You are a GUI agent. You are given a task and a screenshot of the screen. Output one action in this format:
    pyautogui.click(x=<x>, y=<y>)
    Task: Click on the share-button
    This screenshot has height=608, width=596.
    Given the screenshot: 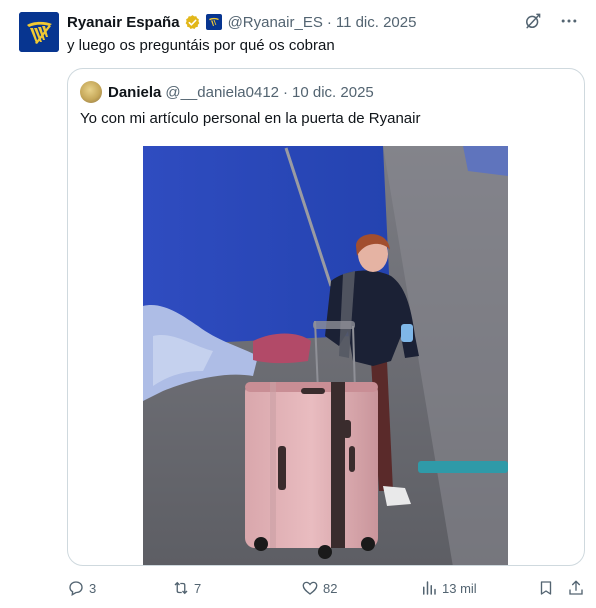 What is the action you would take?
    pyautogui.click(x=576, y=588)
    